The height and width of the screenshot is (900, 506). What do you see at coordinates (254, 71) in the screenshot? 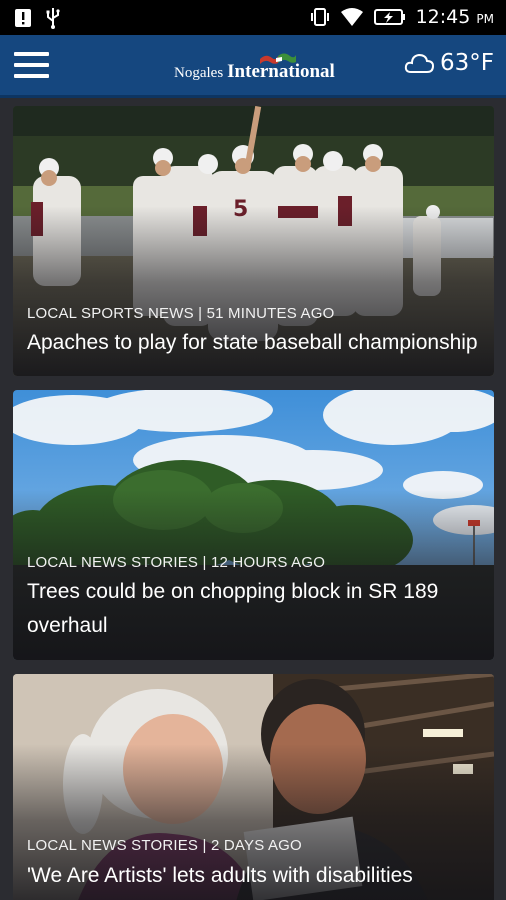
I see `logo-text: Nogales International` at bounding box center [254, 71].